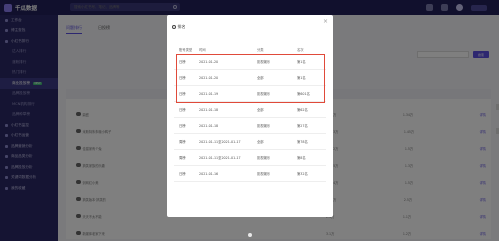 This screenshot has height=241, width=499. What do you see at coordinates (260, 49) in the screenshot?
I see `column-header: 分类` at bounding box center [260, 49].